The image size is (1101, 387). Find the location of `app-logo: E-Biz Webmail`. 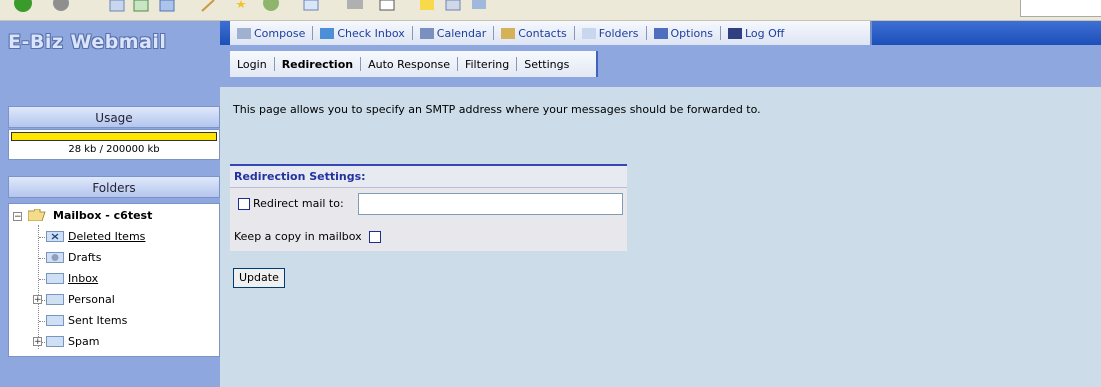

app-logo: E-Biz Webmail is located at coordinates (87, 42).